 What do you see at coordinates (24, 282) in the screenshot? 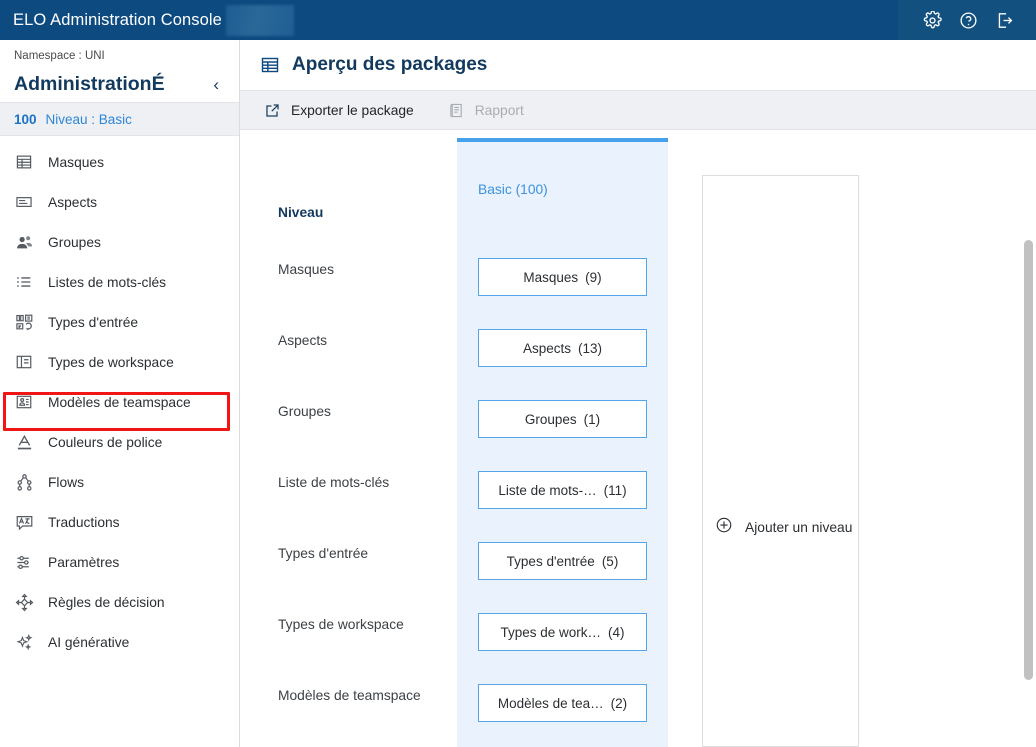
I see `list-icon` at bounding box center [24, 282].